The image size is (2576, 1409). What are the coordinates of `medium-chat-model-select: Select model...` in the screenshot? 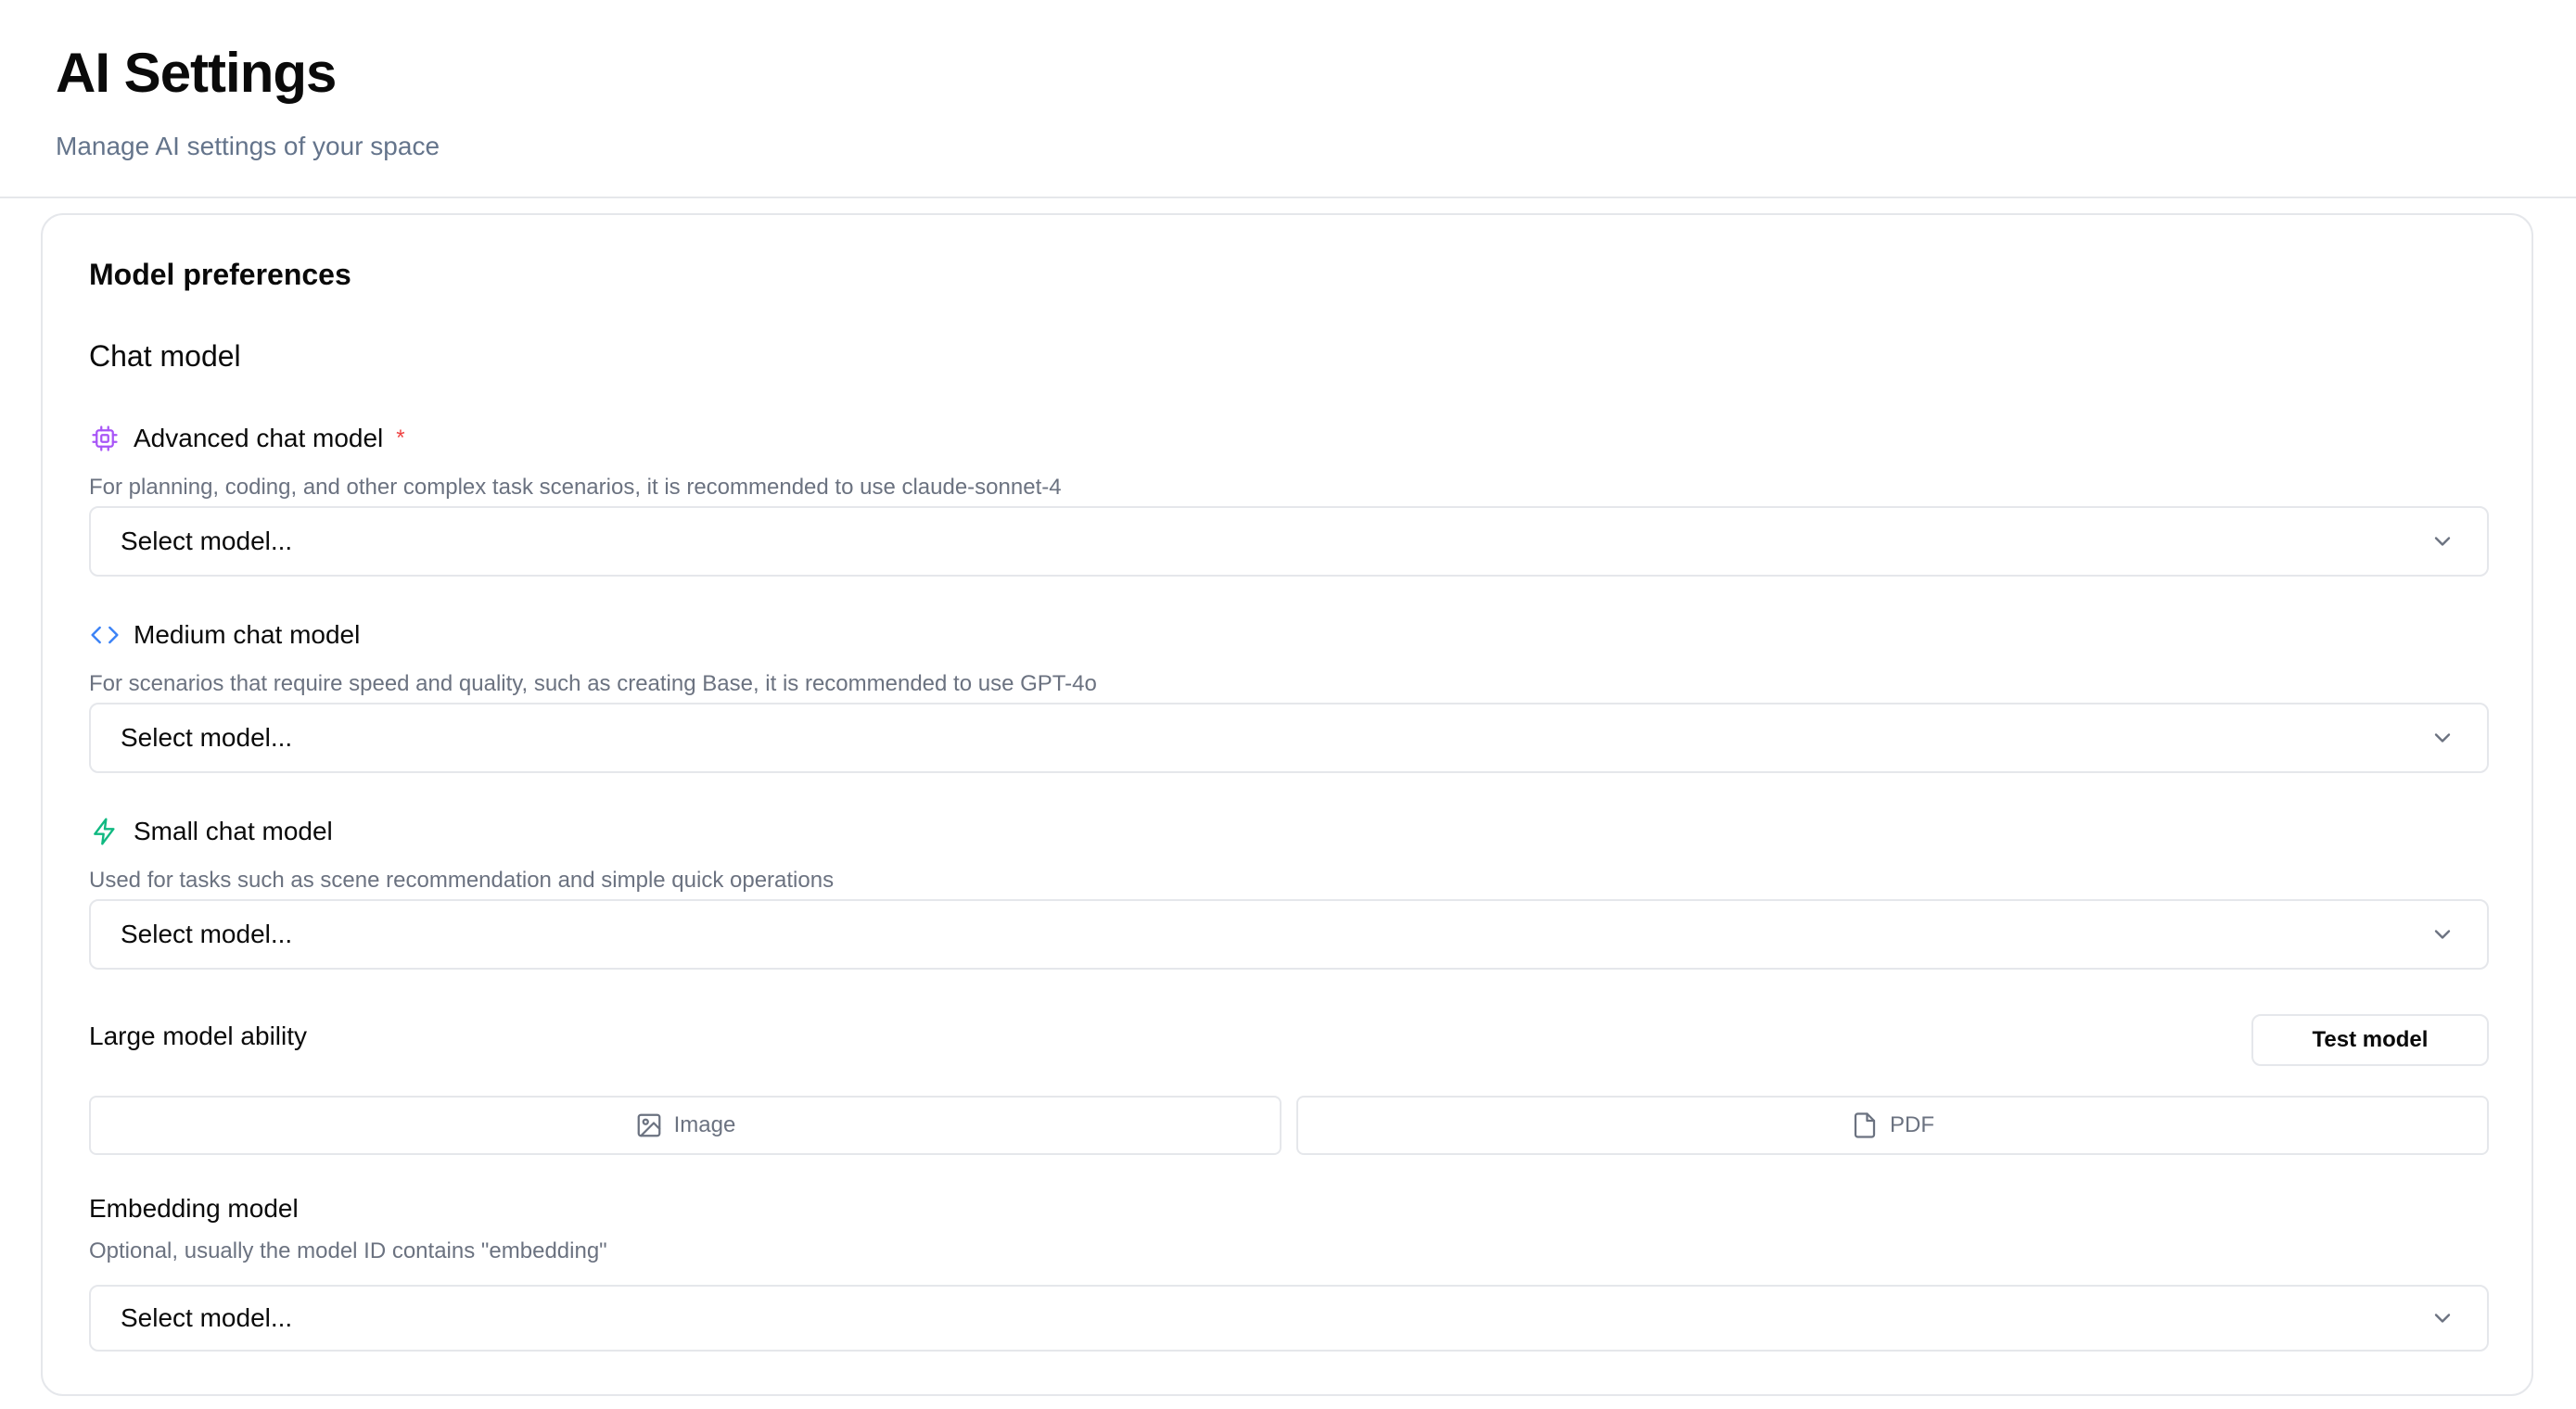 It's located at (1289, 738).